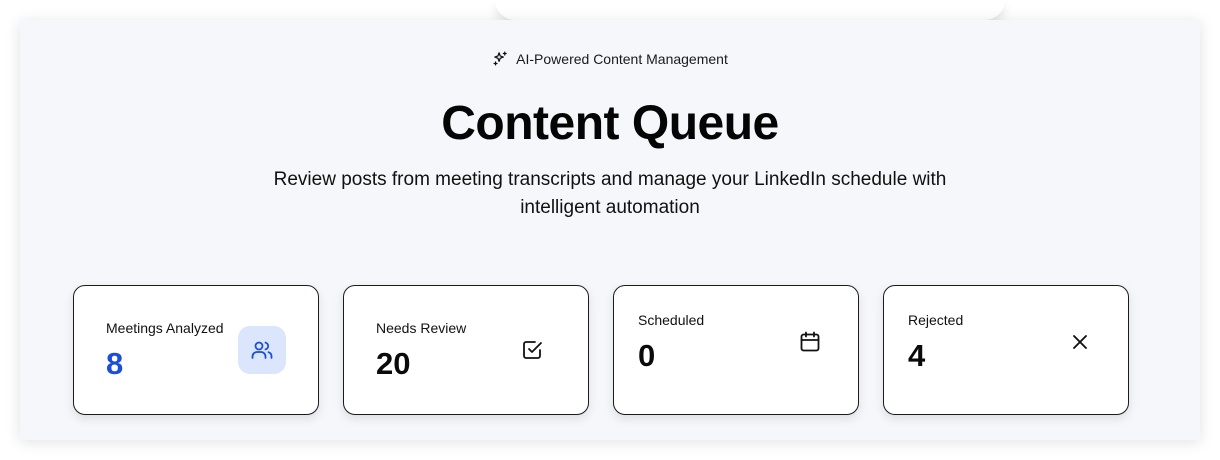  I want to click on page-title: Content Queue, so click(610, 123).